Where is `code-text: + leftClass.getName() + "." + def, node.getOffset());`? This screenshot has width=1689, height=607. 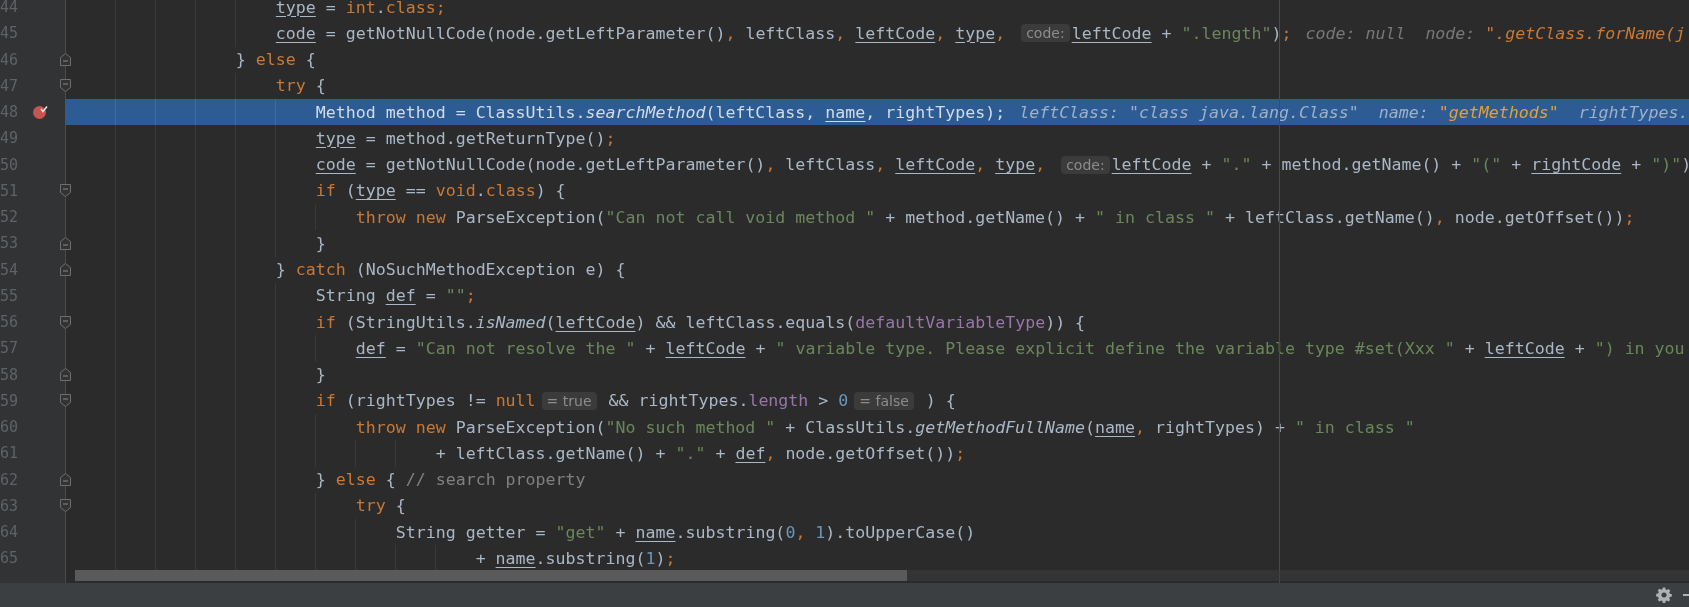 code-text: + leftClass.getName() + "." + def, node.getOffset()); is located at coordinates (700, 453).